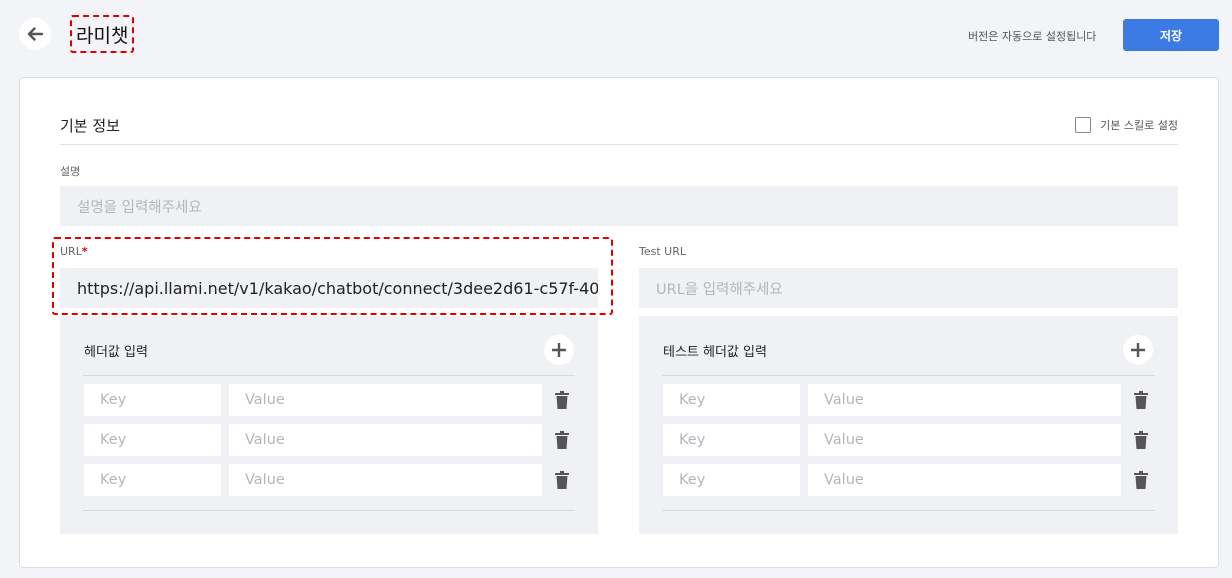  I want to click on default-skill-label: 기본 스킬로 설정, so click(1139, 125).